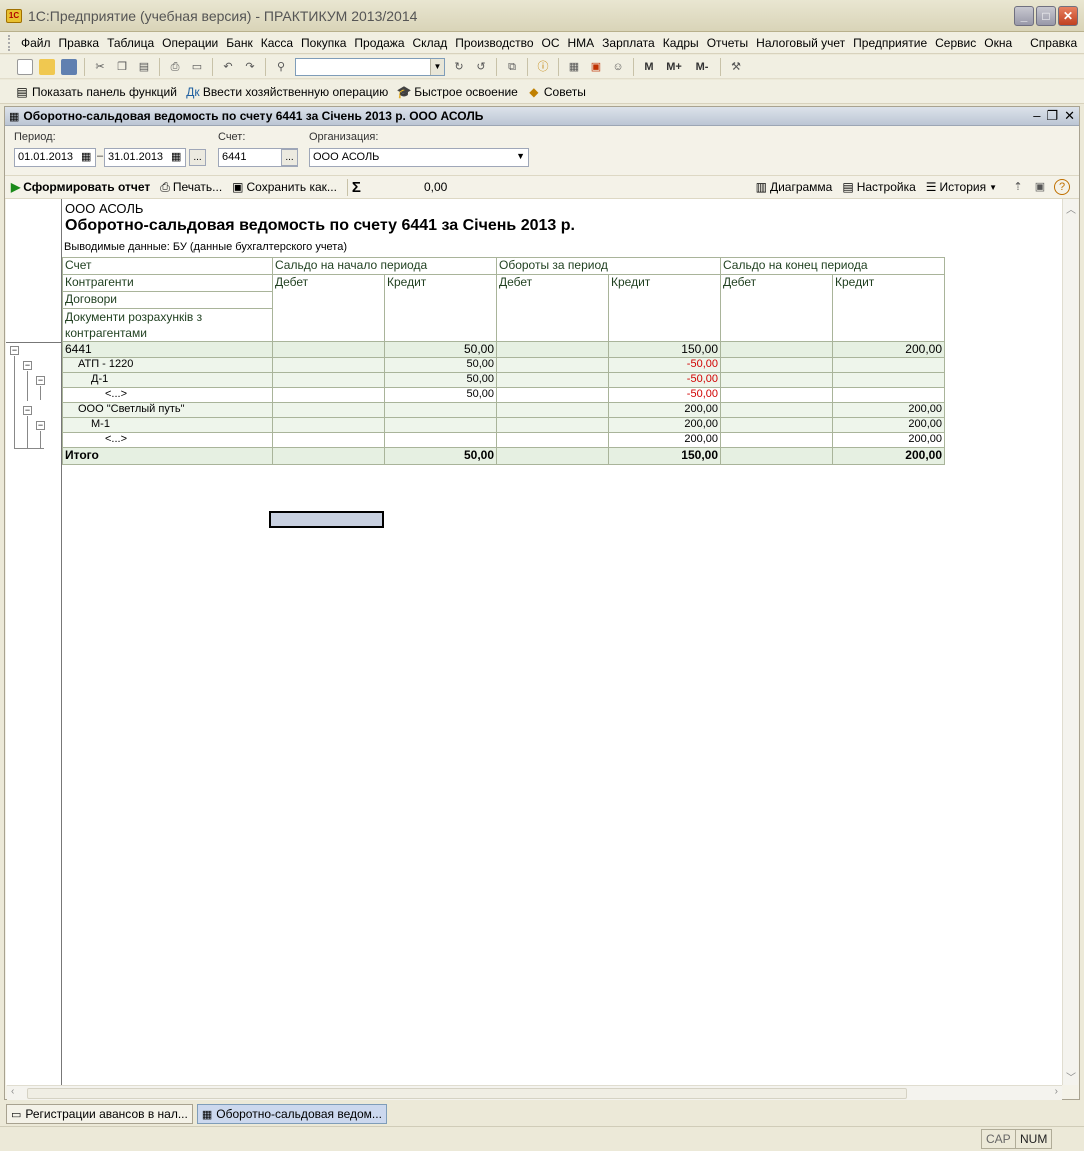 This screenshot has width=1084, height=1151. I want to click on menu-intangibles: НМА, so click(581, 43).